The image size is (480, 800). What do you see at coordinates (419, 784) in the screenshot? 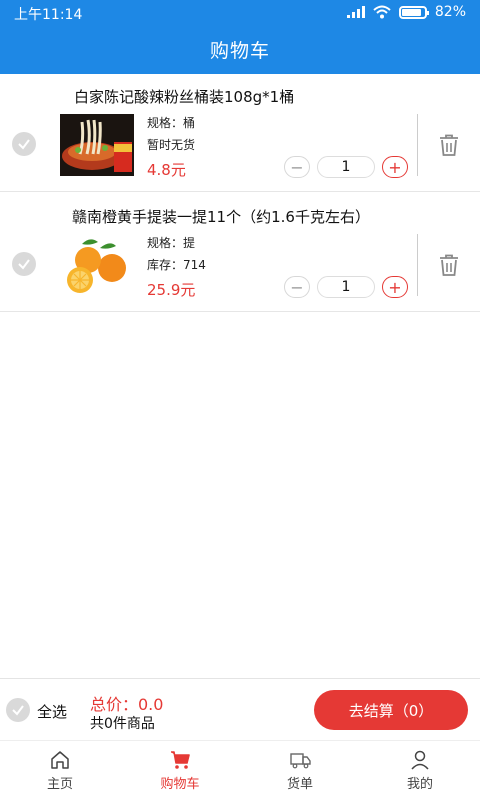
I see `nav-label: 我的` at bounding box center [419, 784].